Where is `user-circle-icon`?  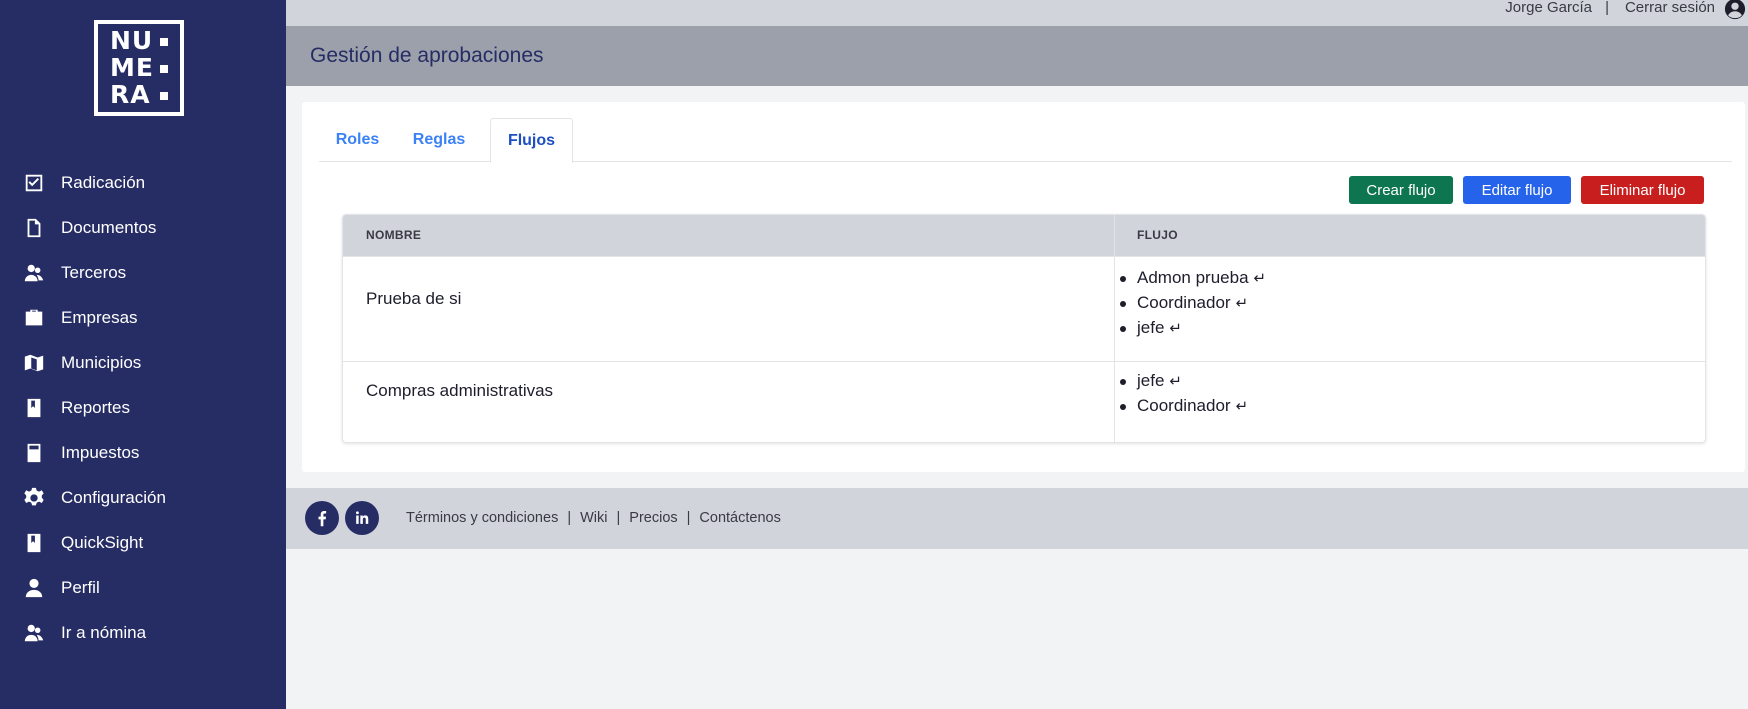 user-circle-icon is located at coordinates (1735, 10).